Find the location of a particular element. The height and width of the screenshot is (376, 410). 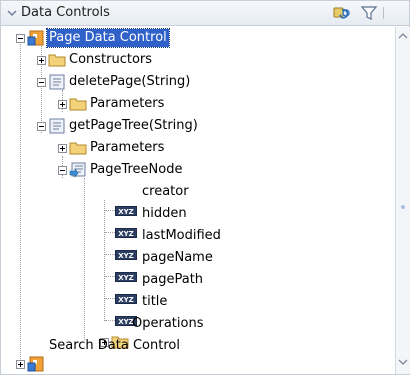

tree-item-attribute: hidden is located at coordinates (164, 214).